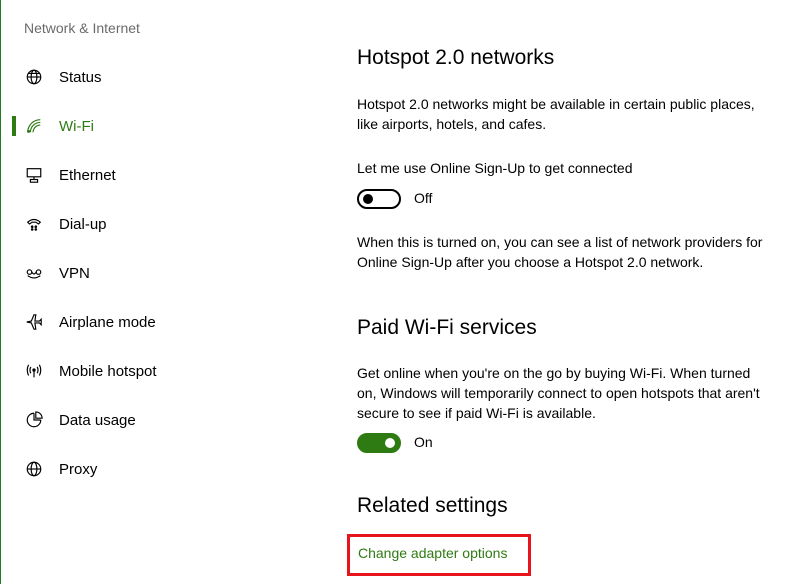 This screenshot has width=801, height=584. I want to click on sidebar-item-dialup: Dial-up, so click(150, 224).